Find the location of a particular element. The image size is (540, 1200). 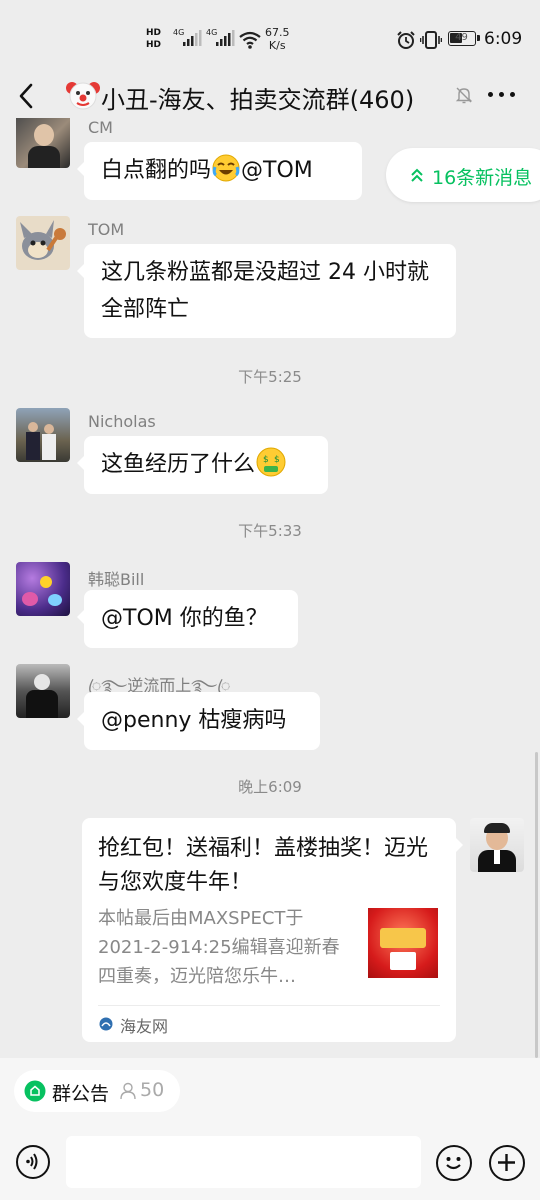

alarm-icon is located at coordinates (406, 40).